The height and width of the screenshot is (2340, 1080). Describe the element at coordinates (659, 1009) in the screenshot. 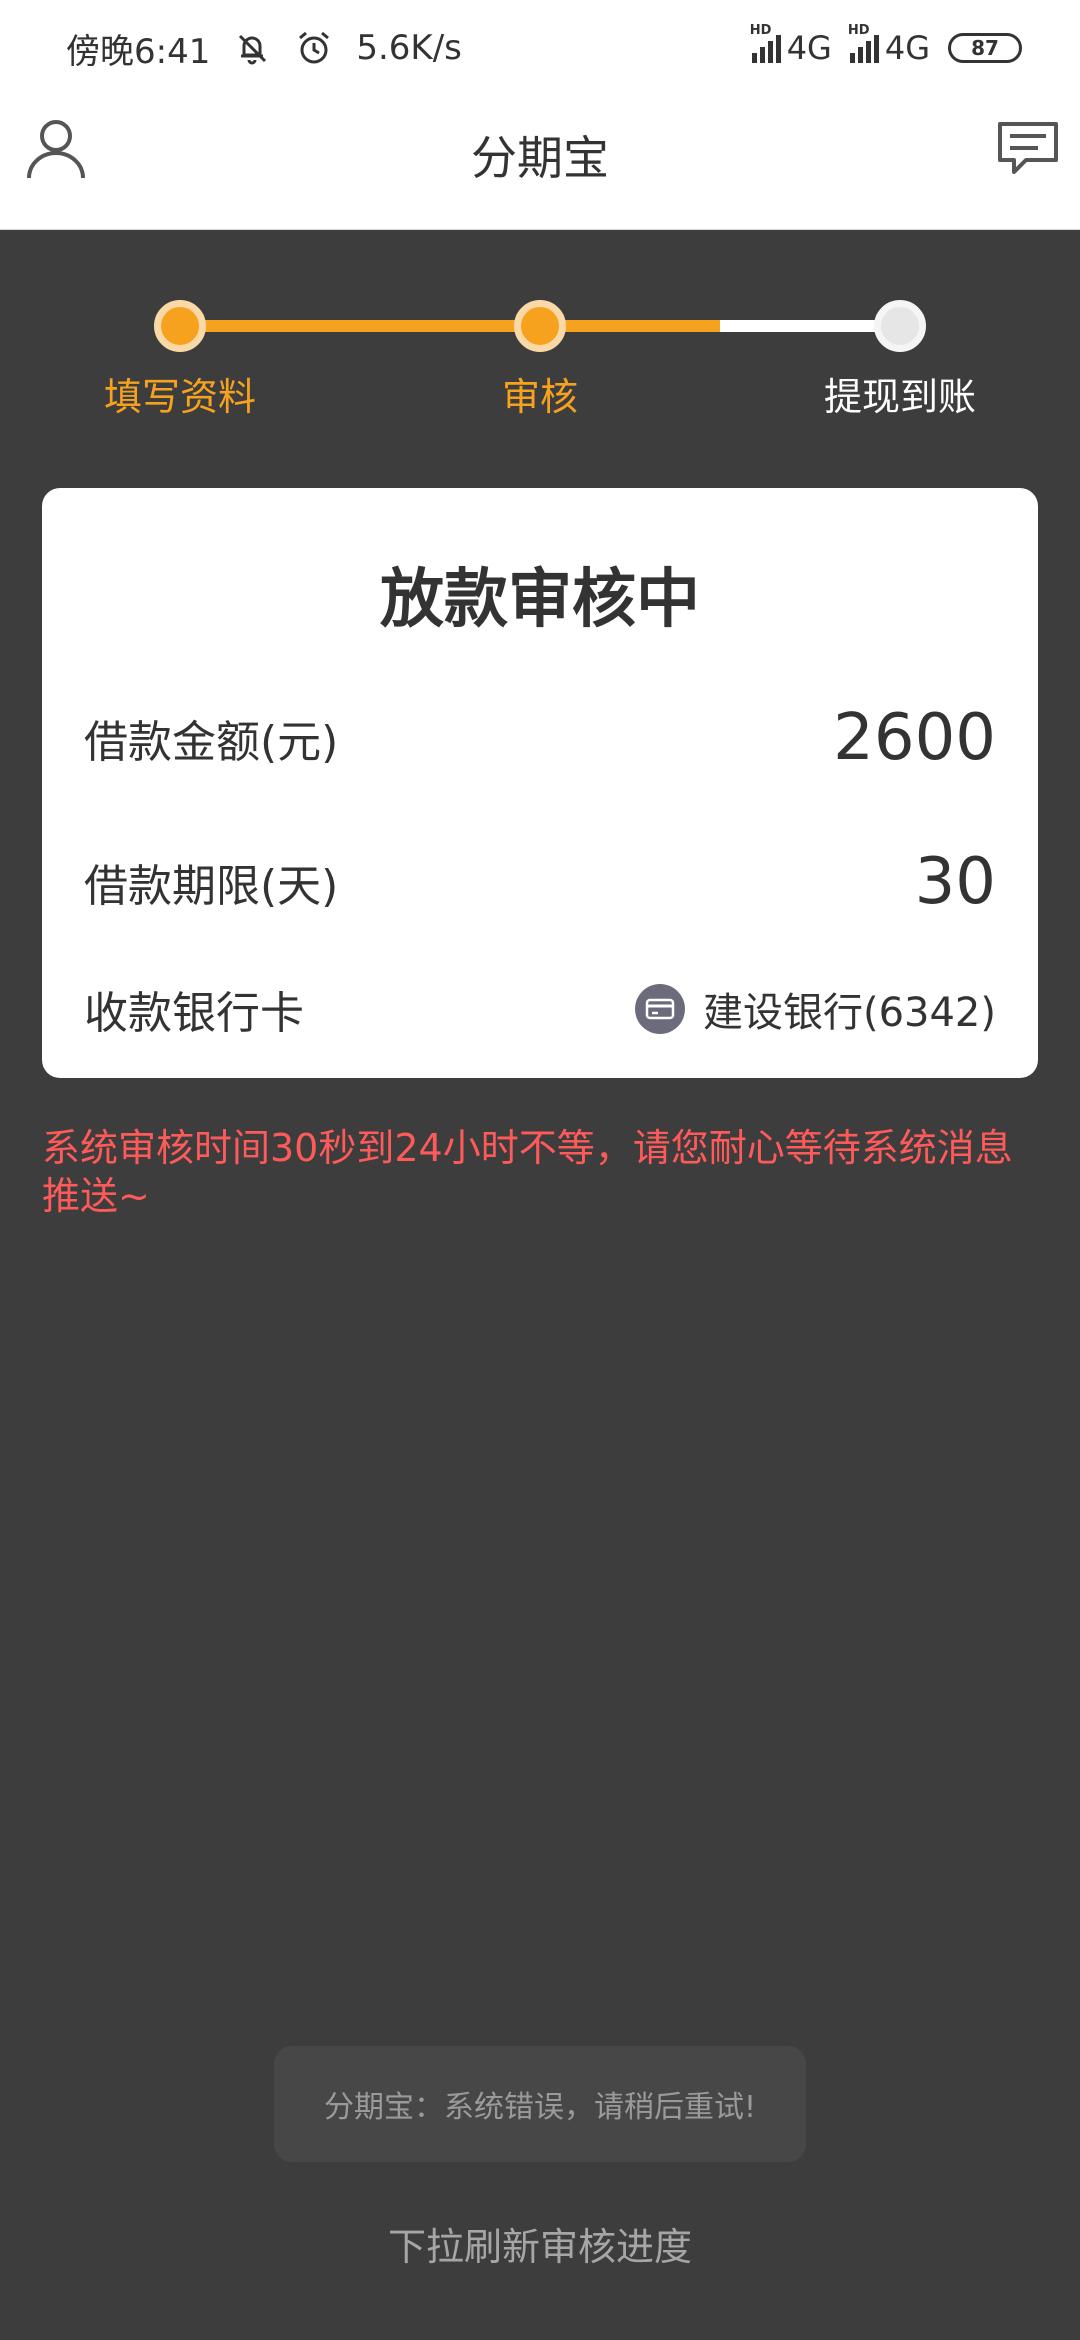

I see `bank-card-icon` at that location.